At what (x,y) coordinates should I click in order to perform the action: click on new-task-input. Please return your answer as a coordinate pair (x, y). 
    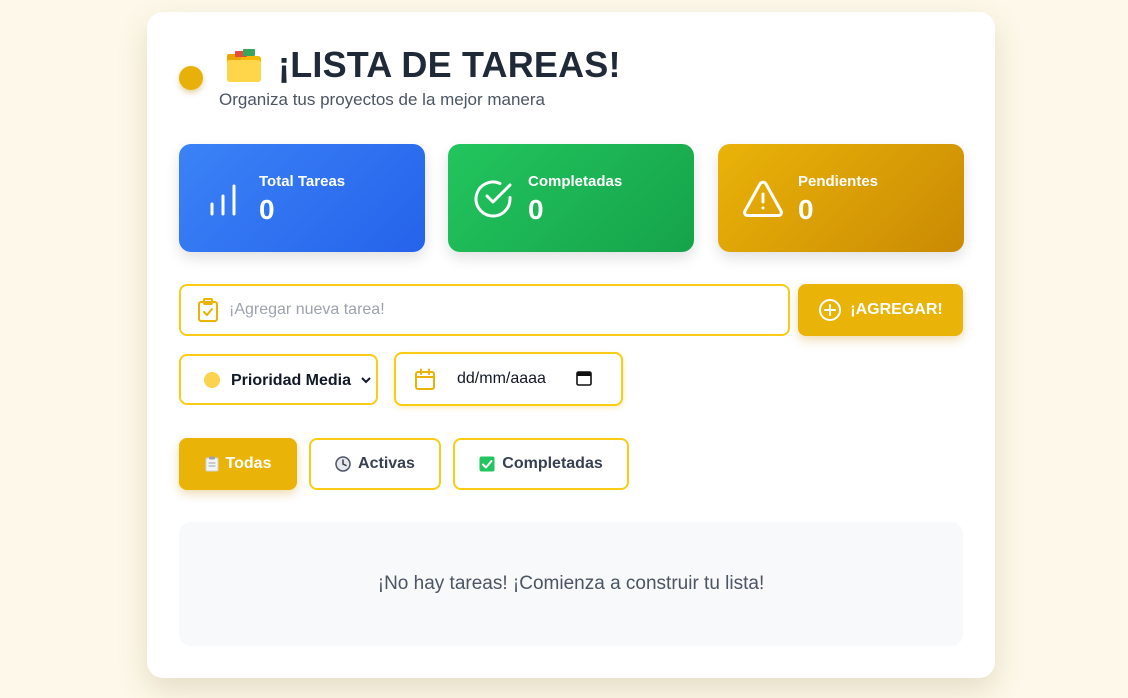
    Looking at the image, I should click on (504, 310).